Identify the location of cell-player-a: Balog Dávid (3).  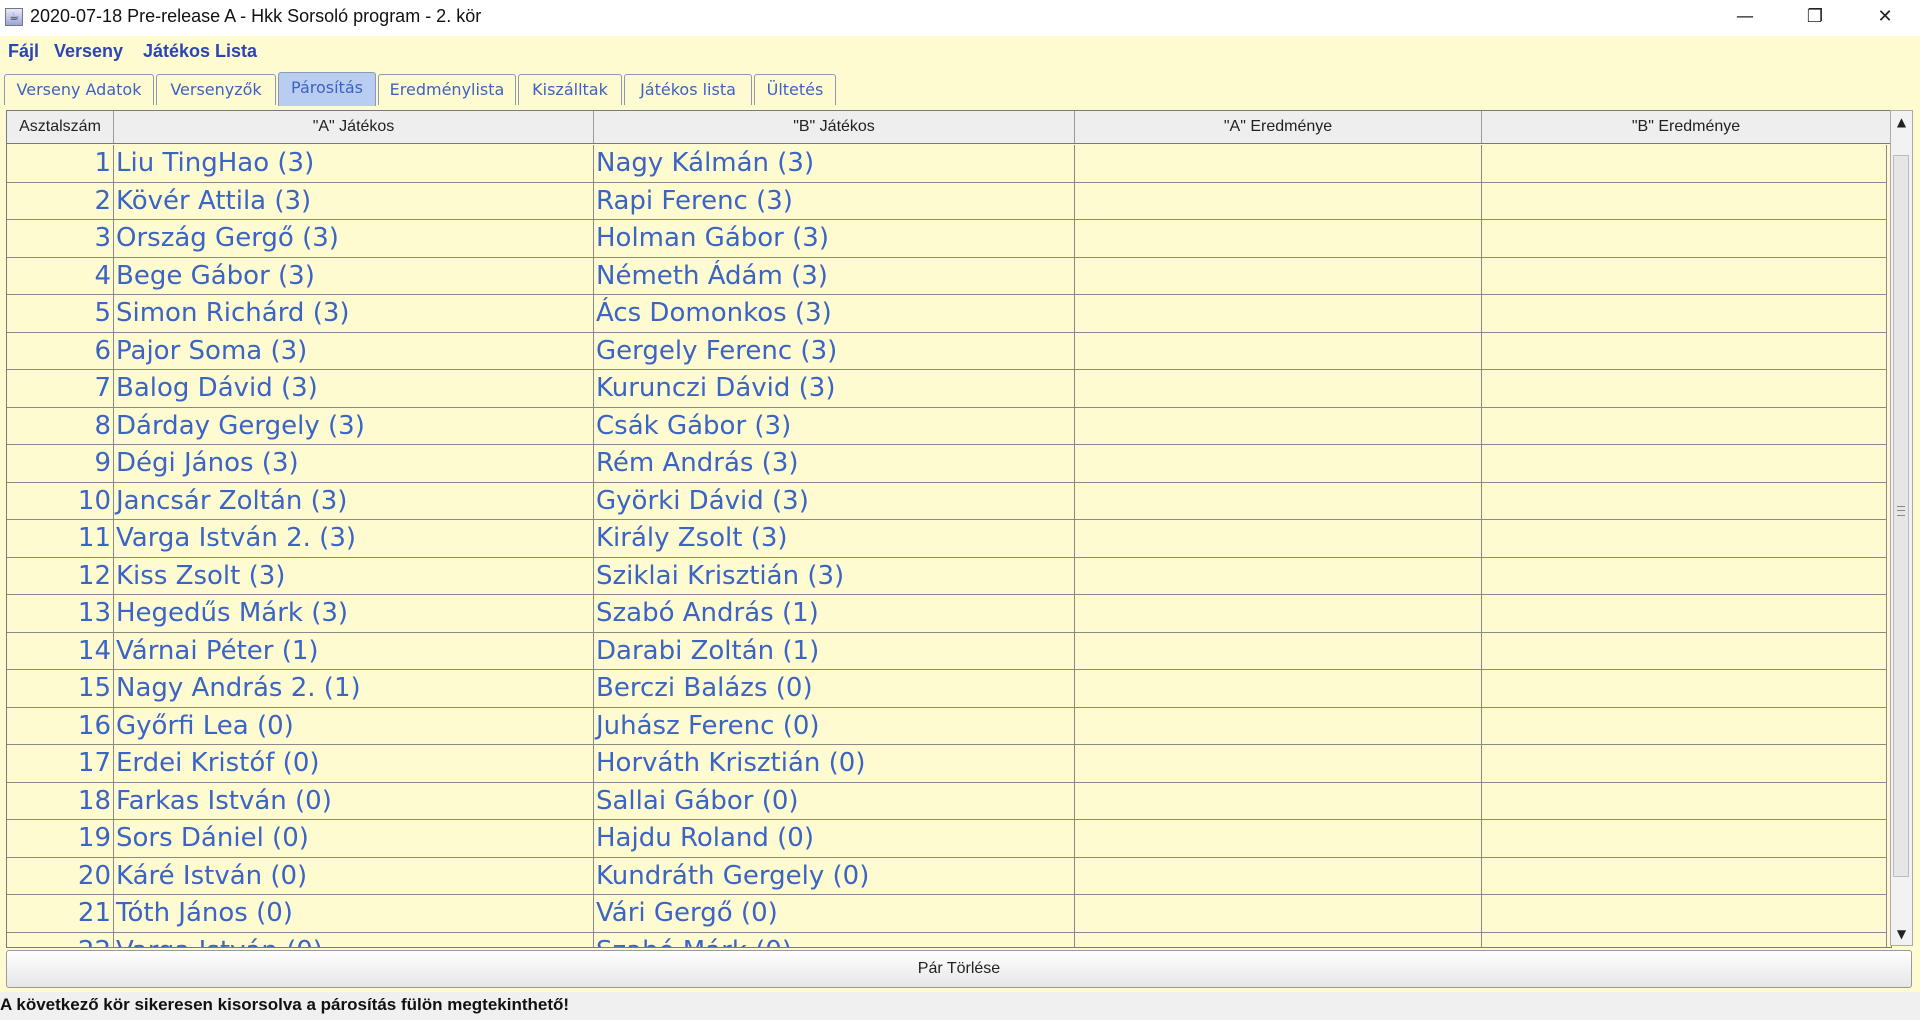
(354, 389).